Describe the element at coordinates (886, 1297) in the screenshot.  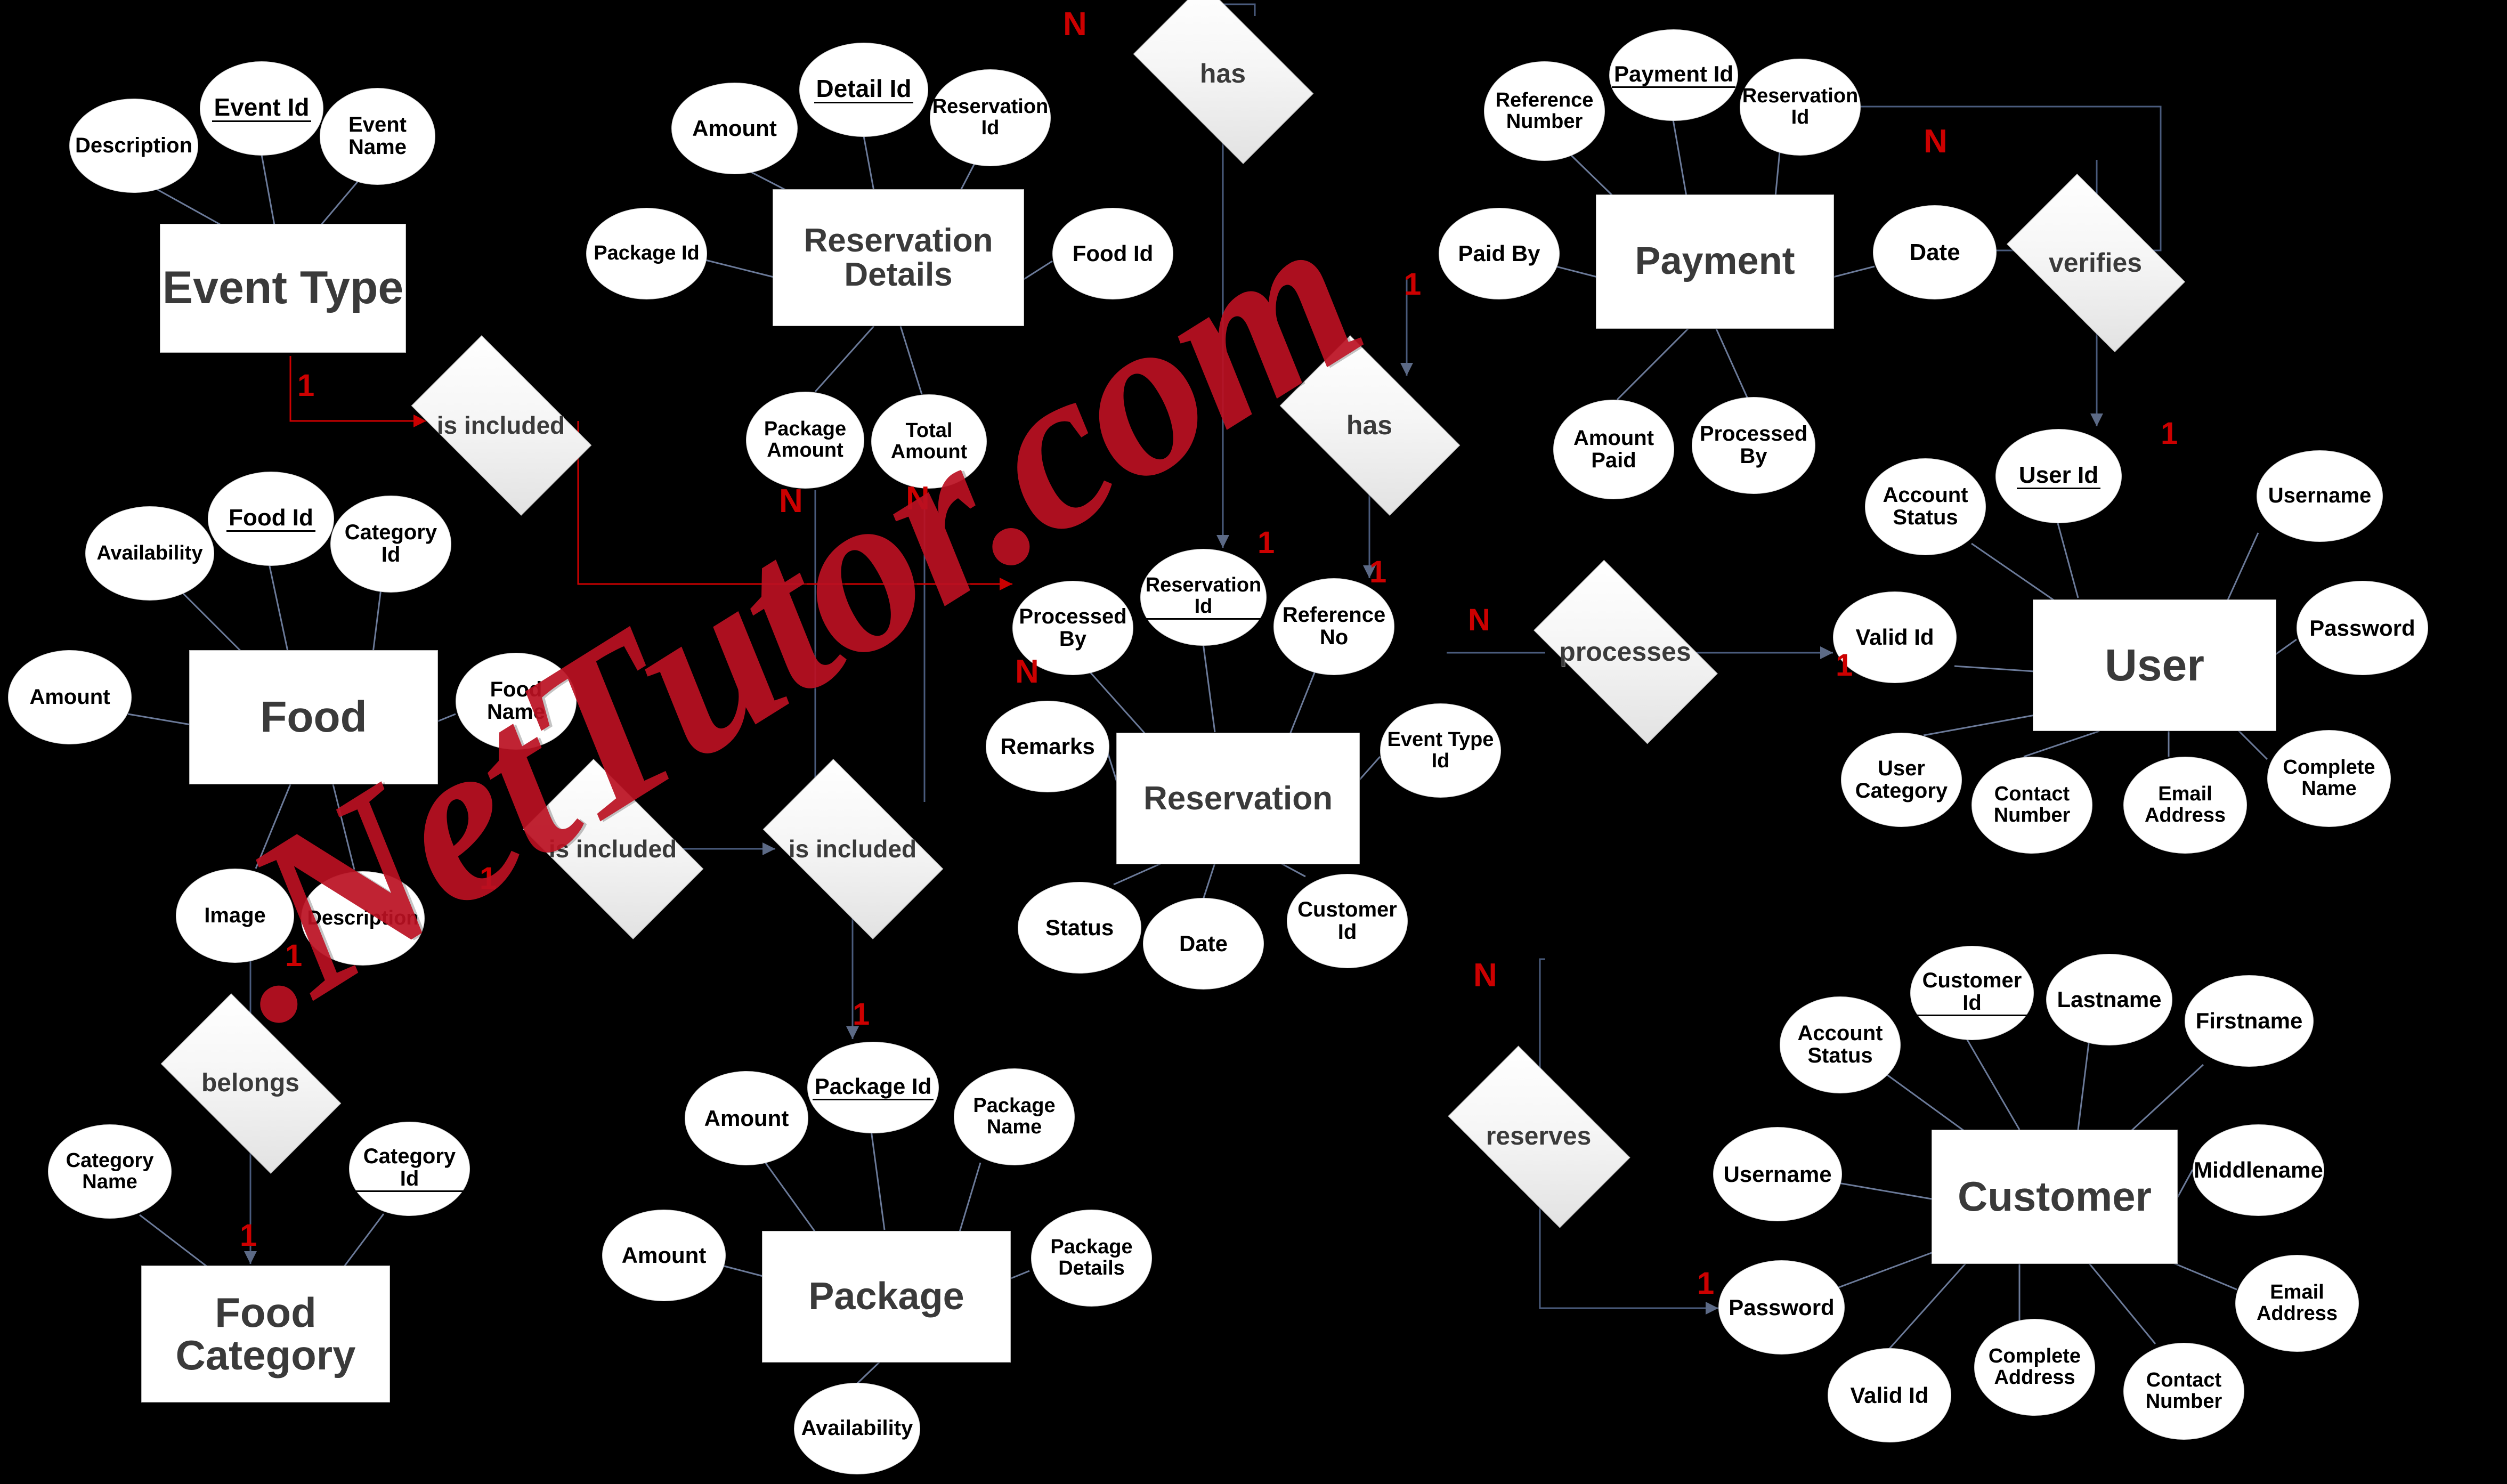
I see `entity-package: Package` at that location.